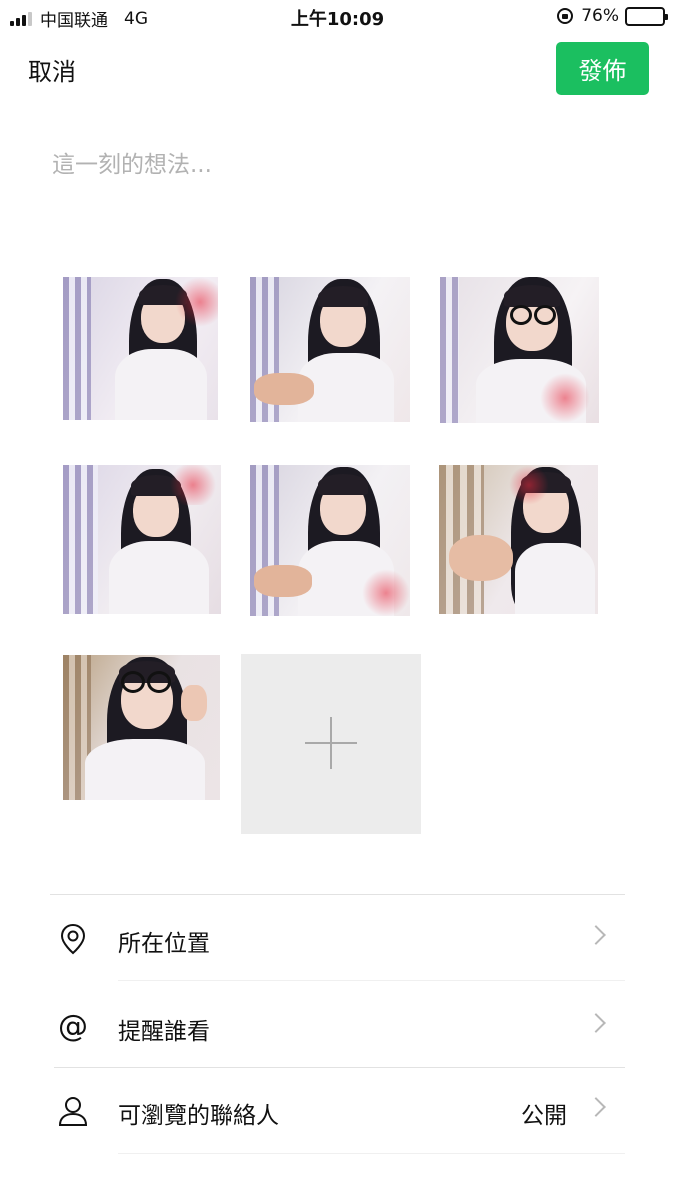  I want to click on cancel-button: 取消, so click(52, 69).